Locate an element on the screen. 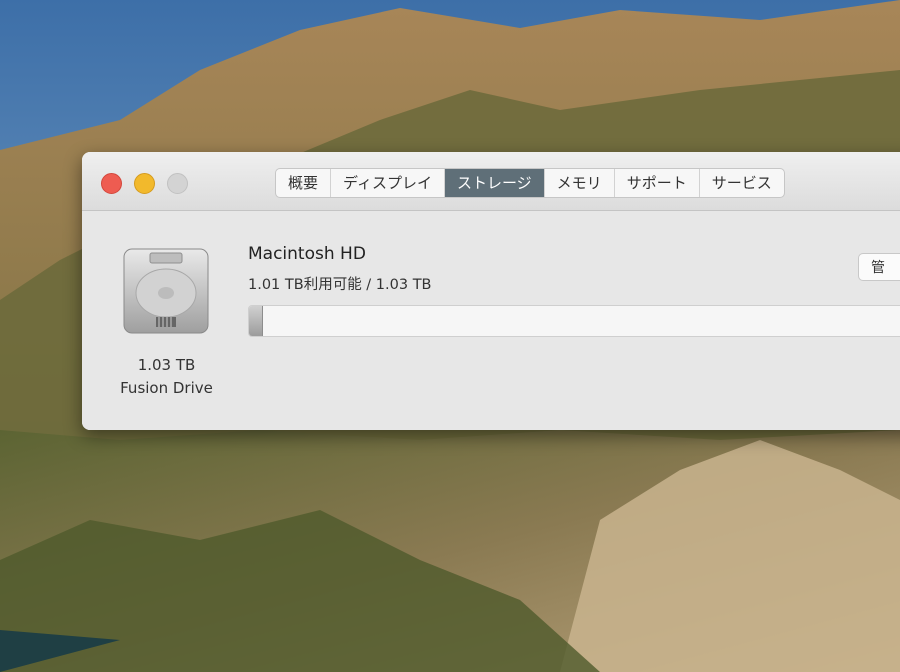 The image size is (900, 672). storage-used-segment is located at coordinates (256, 321).